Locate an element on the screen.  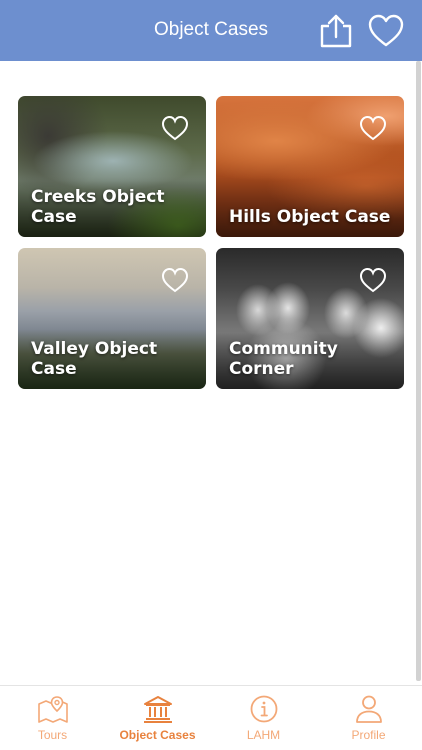
tab-lahm: LAHM is located at coordinates (263, 718).